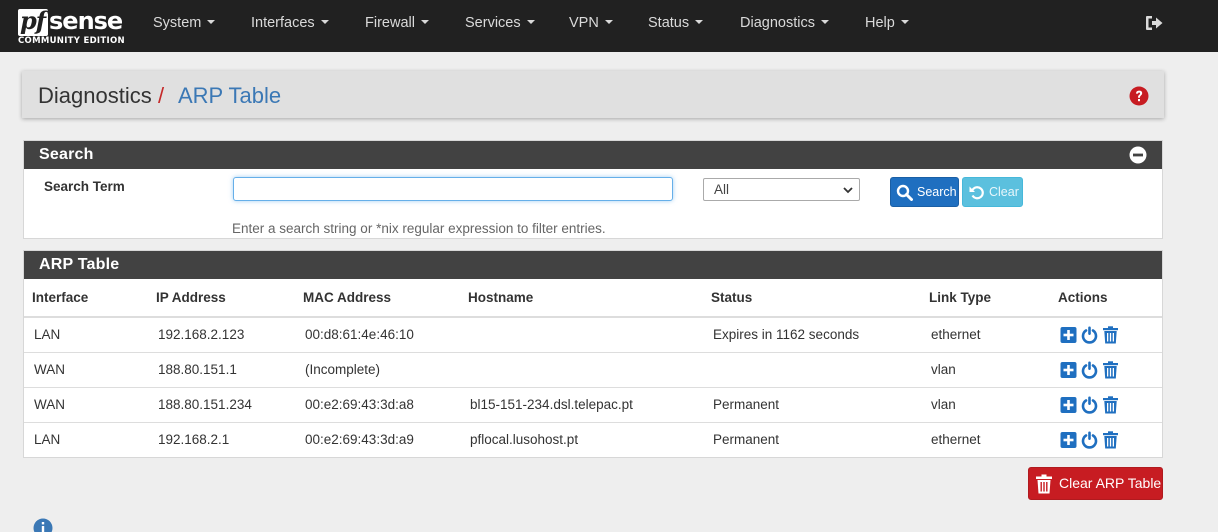  I want to click on undo-icon, so click(976, 193).